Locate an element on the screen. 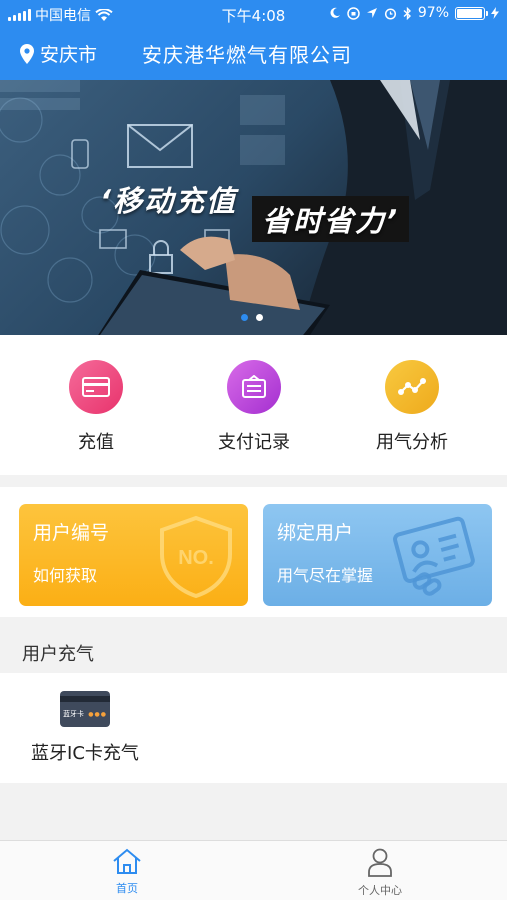  section-title: 用户充气 is located at coordinates (58, 654).